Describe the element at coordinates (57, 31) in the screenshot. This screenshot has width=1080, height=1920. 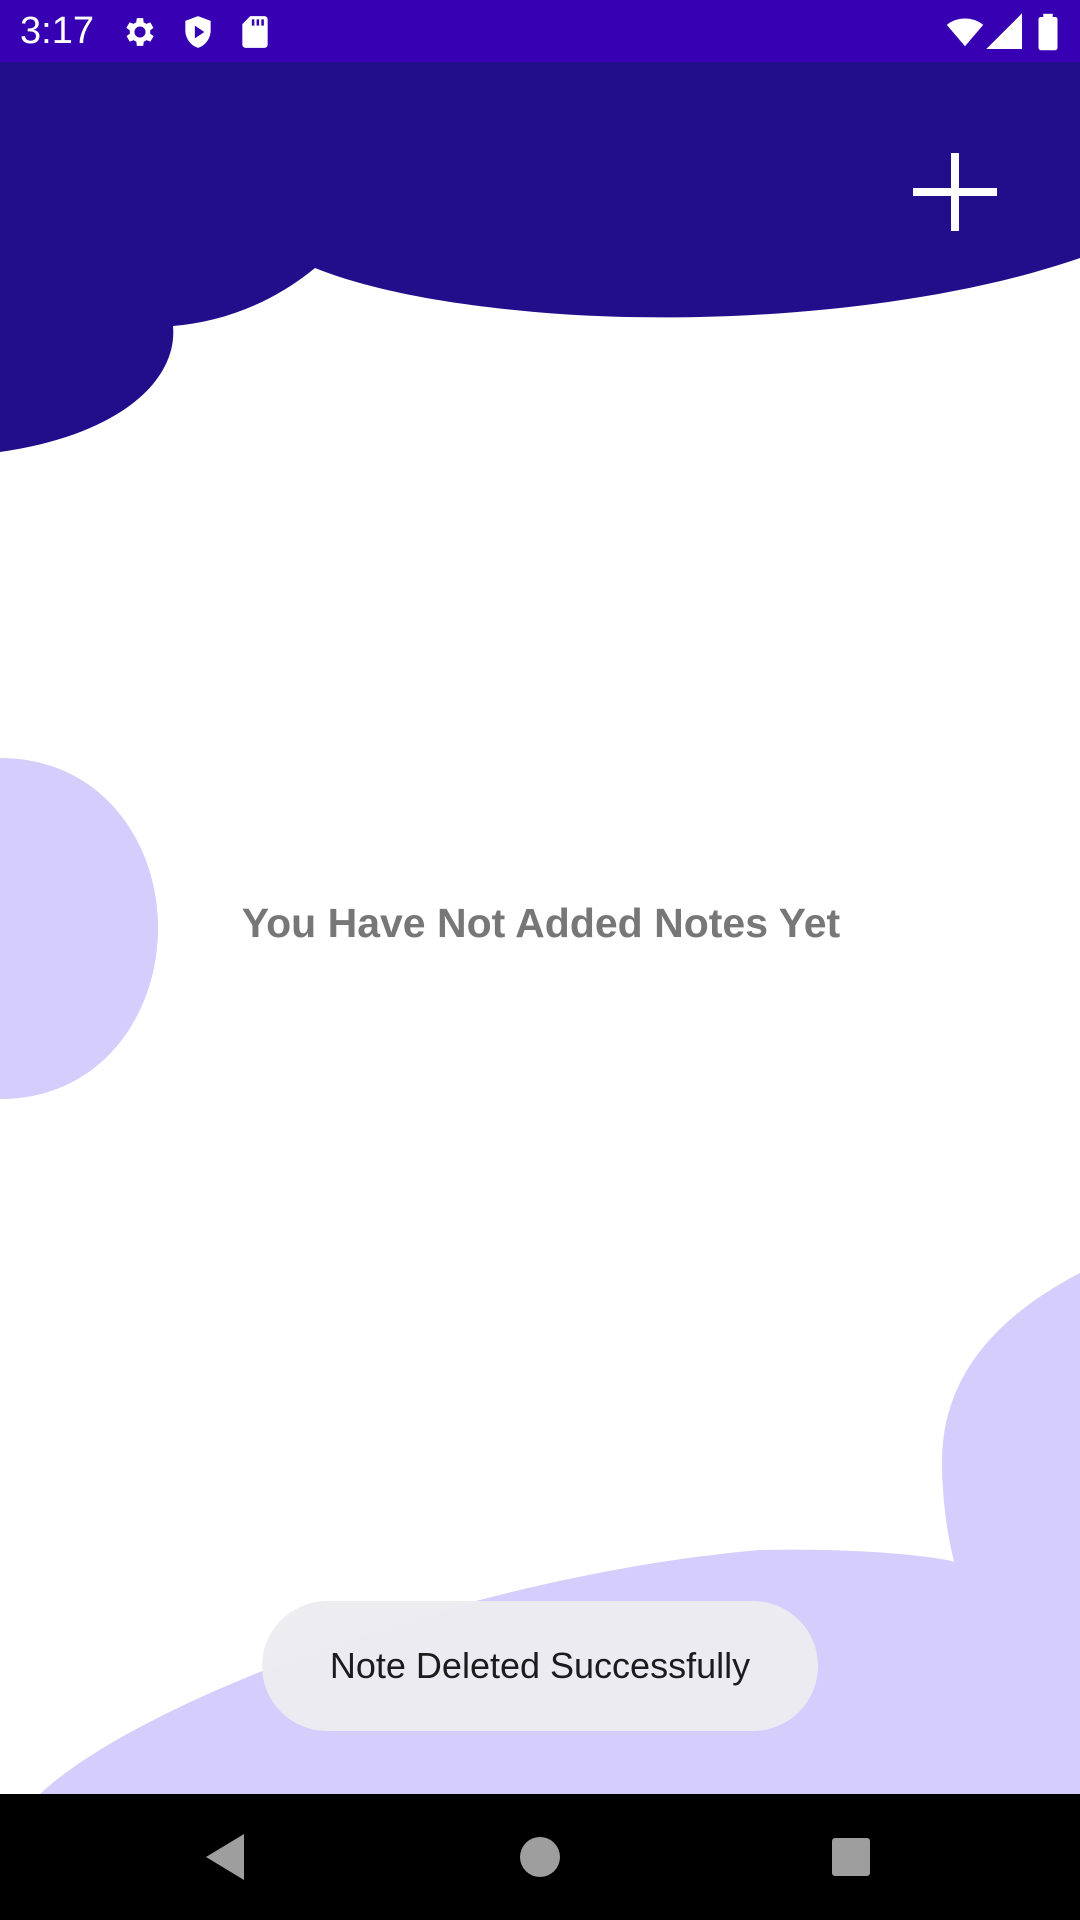
I see `status-time: 3:17` at that location.